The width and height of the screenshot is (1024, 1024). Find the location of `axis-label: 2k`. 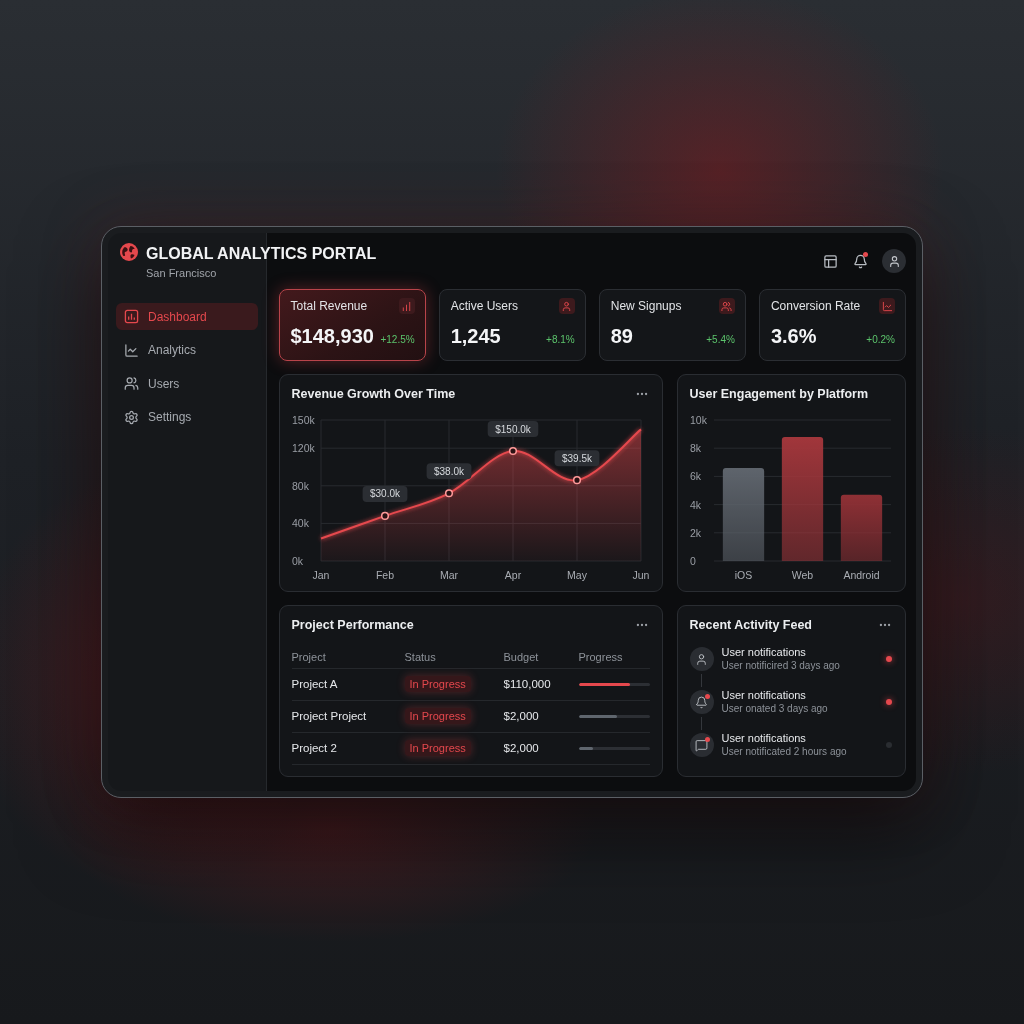

axis-label: 2k is located at coordinates (695, 532).